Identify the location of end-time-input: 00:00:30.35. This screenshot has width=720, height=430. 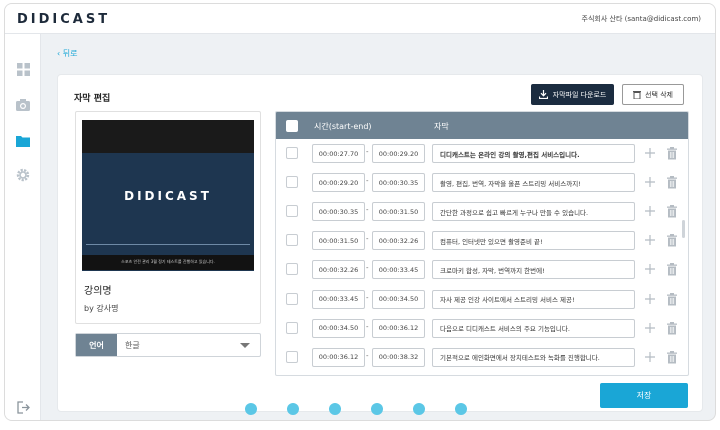
(398, 183).